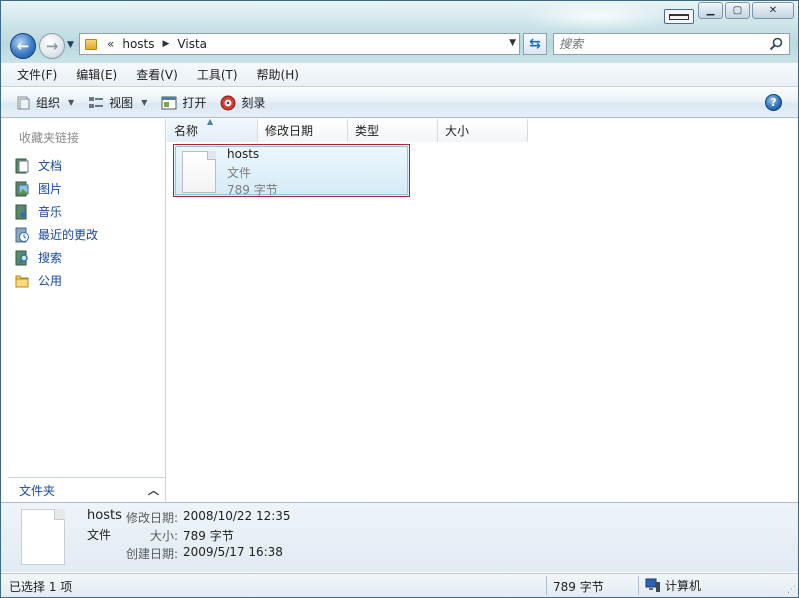  What do you see at coordinates (683, 586) in the screenshot?
I see `status-zone-label: 计算机` at bounding box center [683, 586].